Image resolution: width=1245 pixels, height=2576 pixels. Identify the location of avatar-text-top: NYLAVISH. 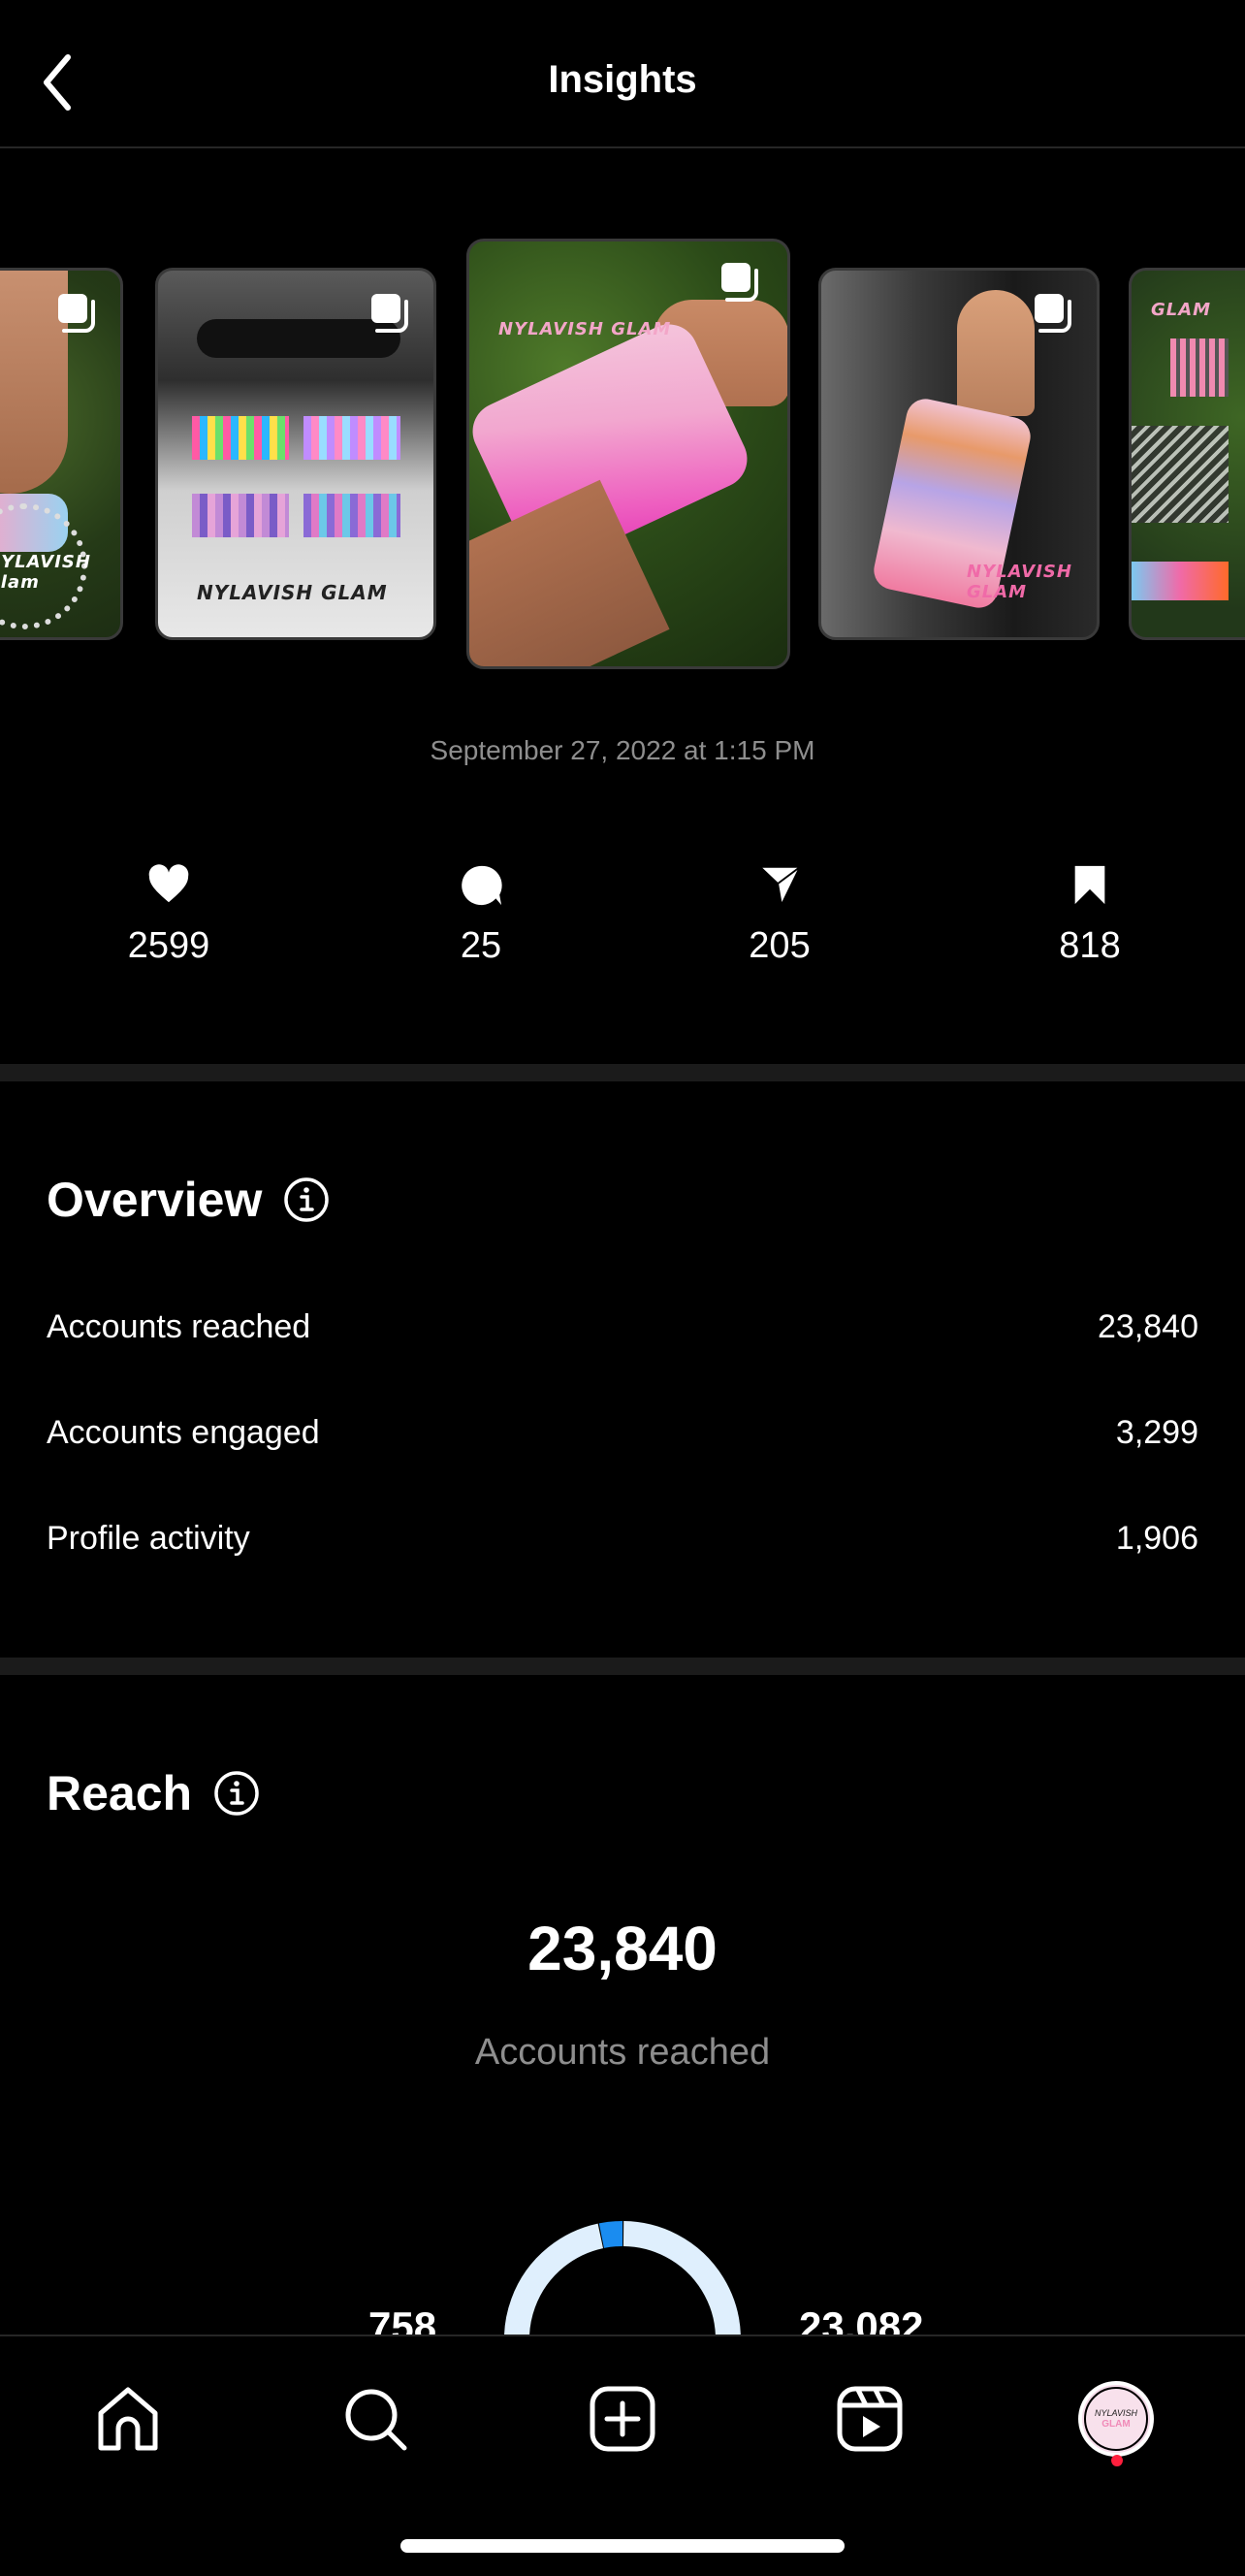
(1116, 2413).